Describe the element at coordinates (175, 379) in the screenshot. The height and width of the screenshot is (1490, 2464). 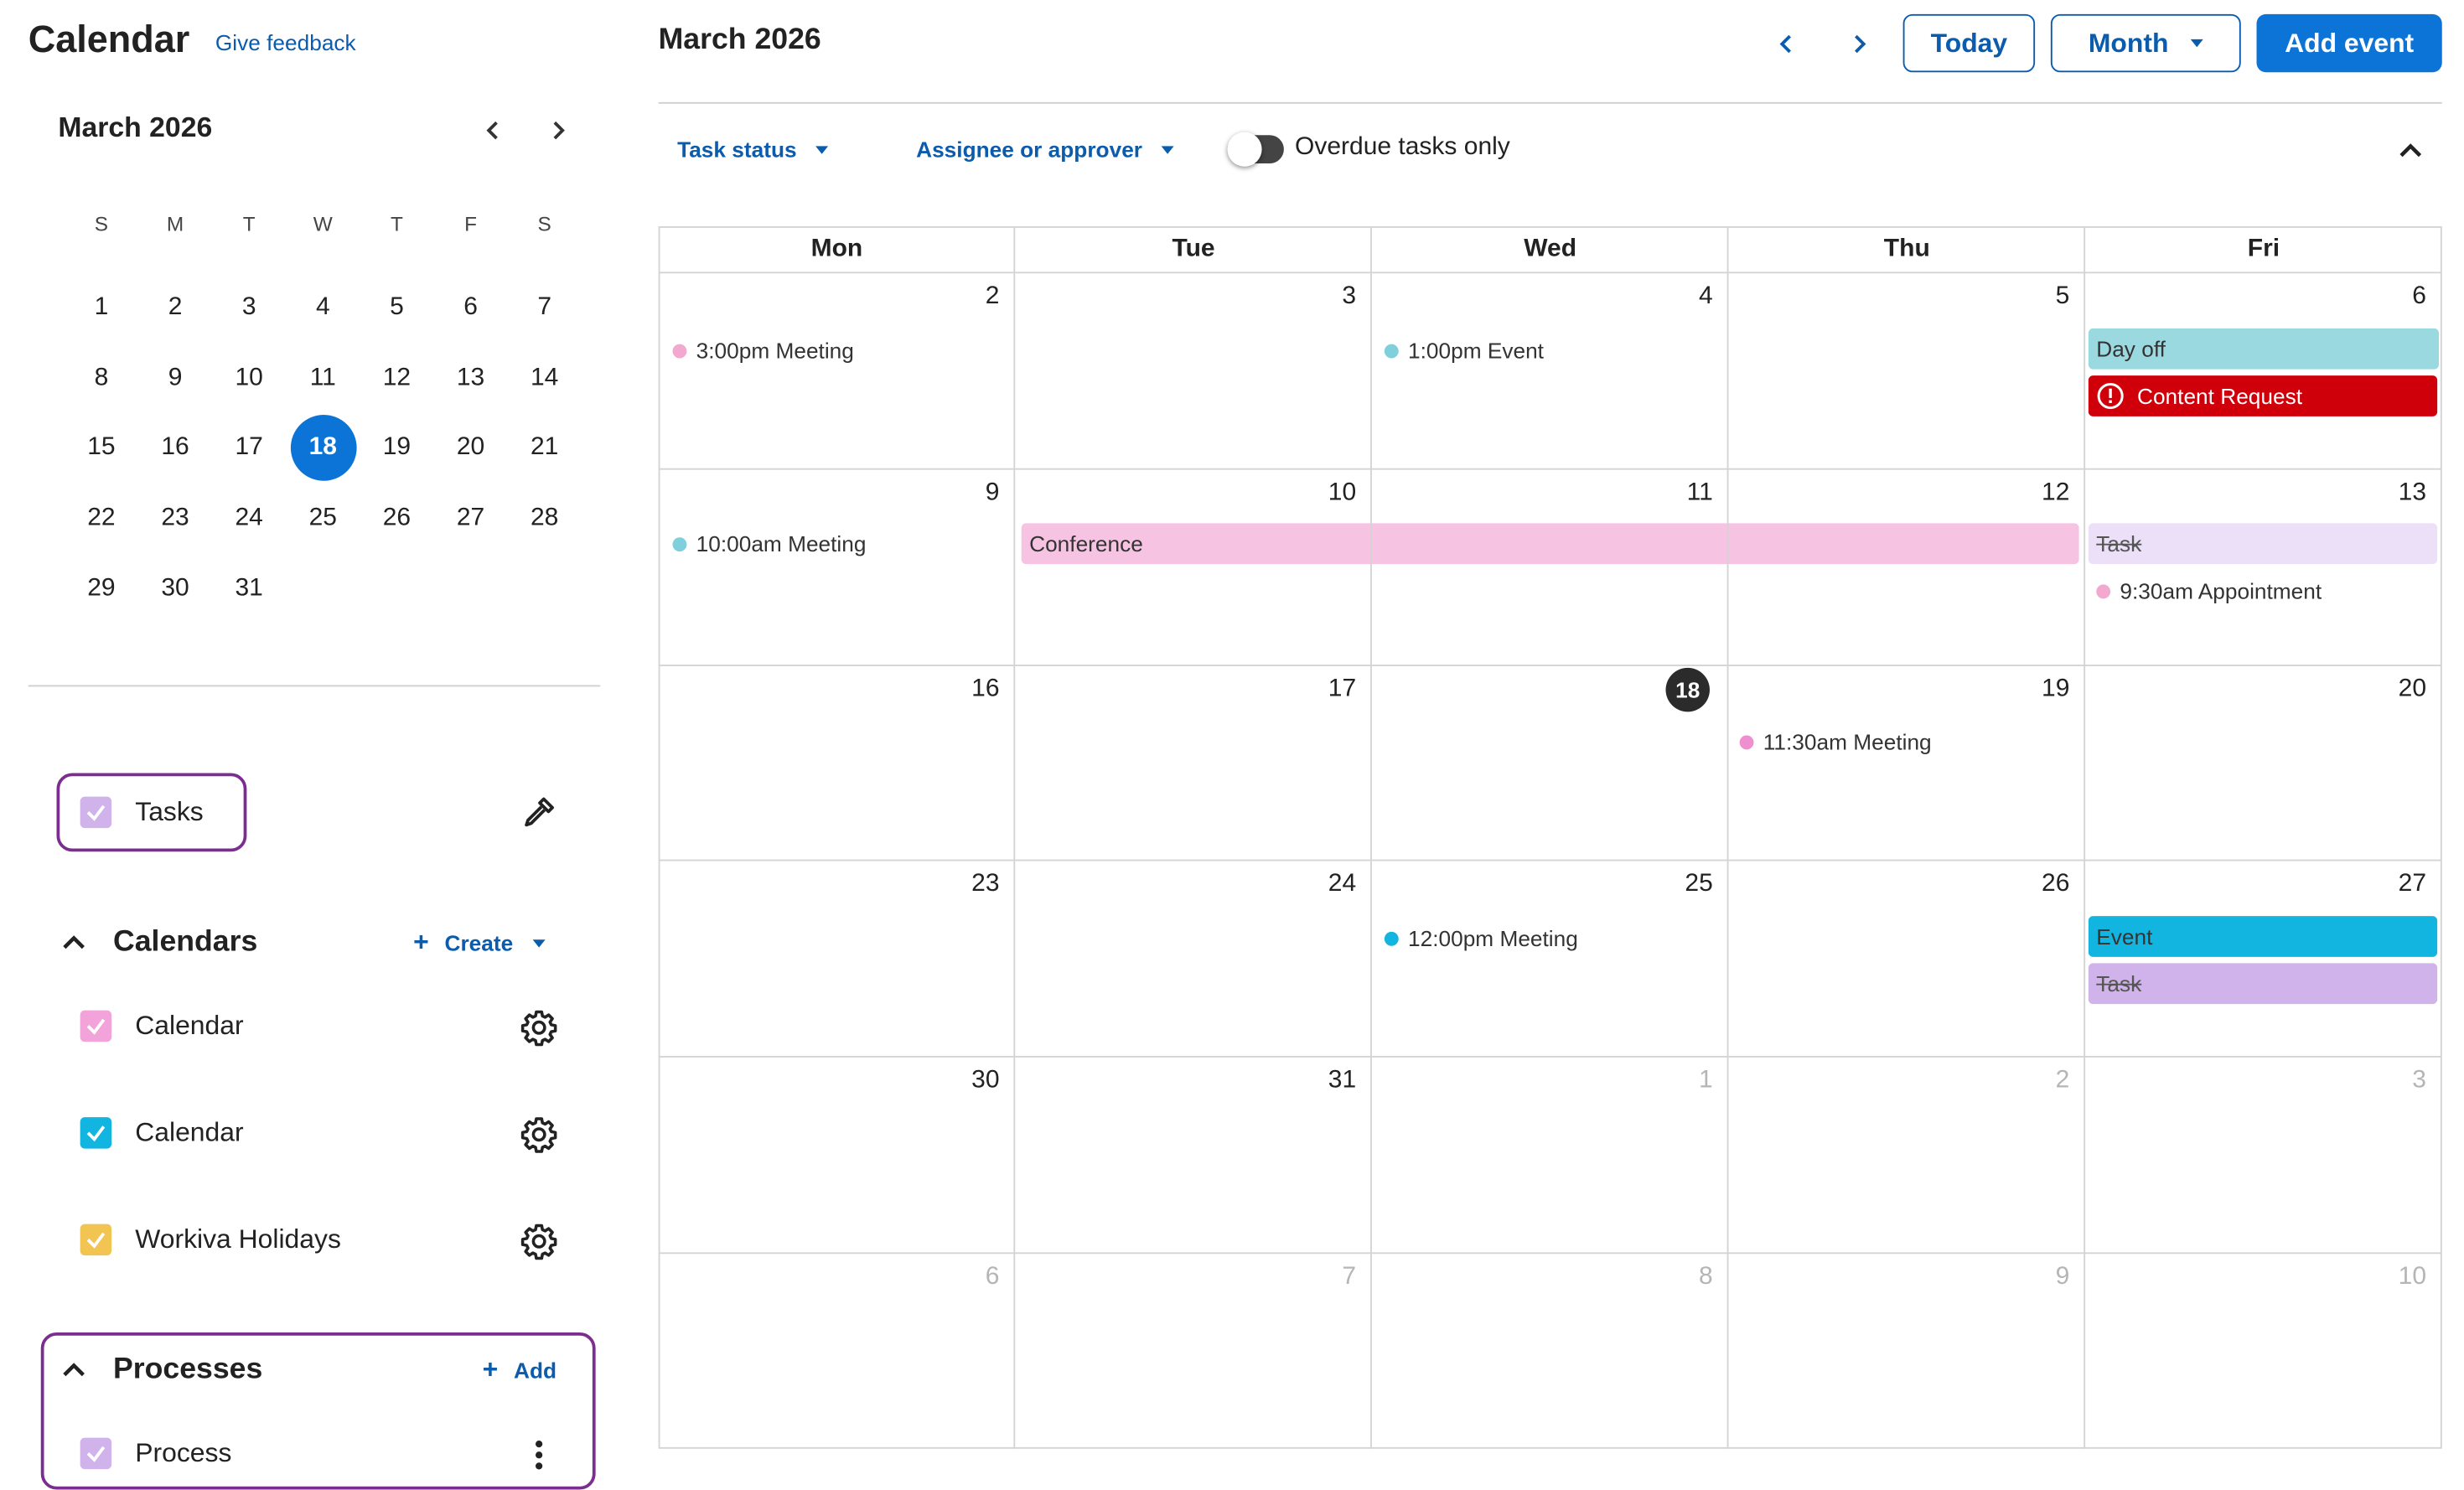
I see `mini-day: 9` at that location.